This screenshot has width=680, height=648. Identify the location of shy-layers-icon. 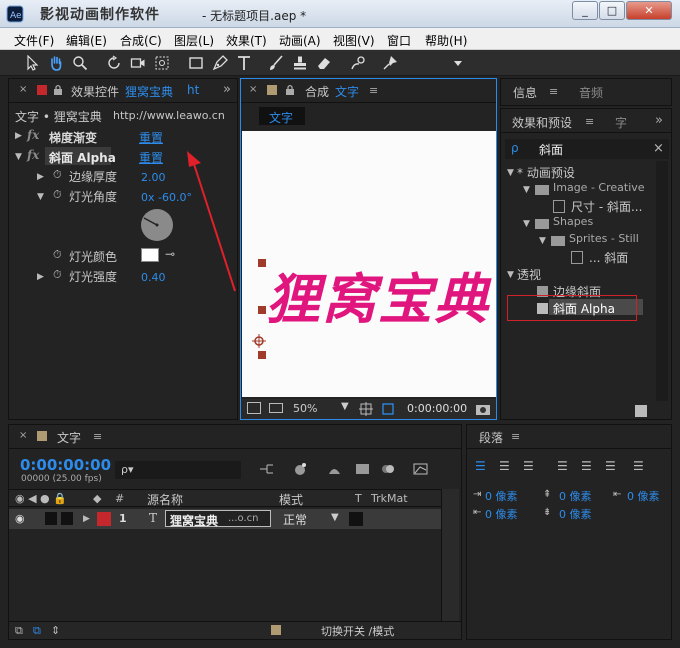
(334, 469).